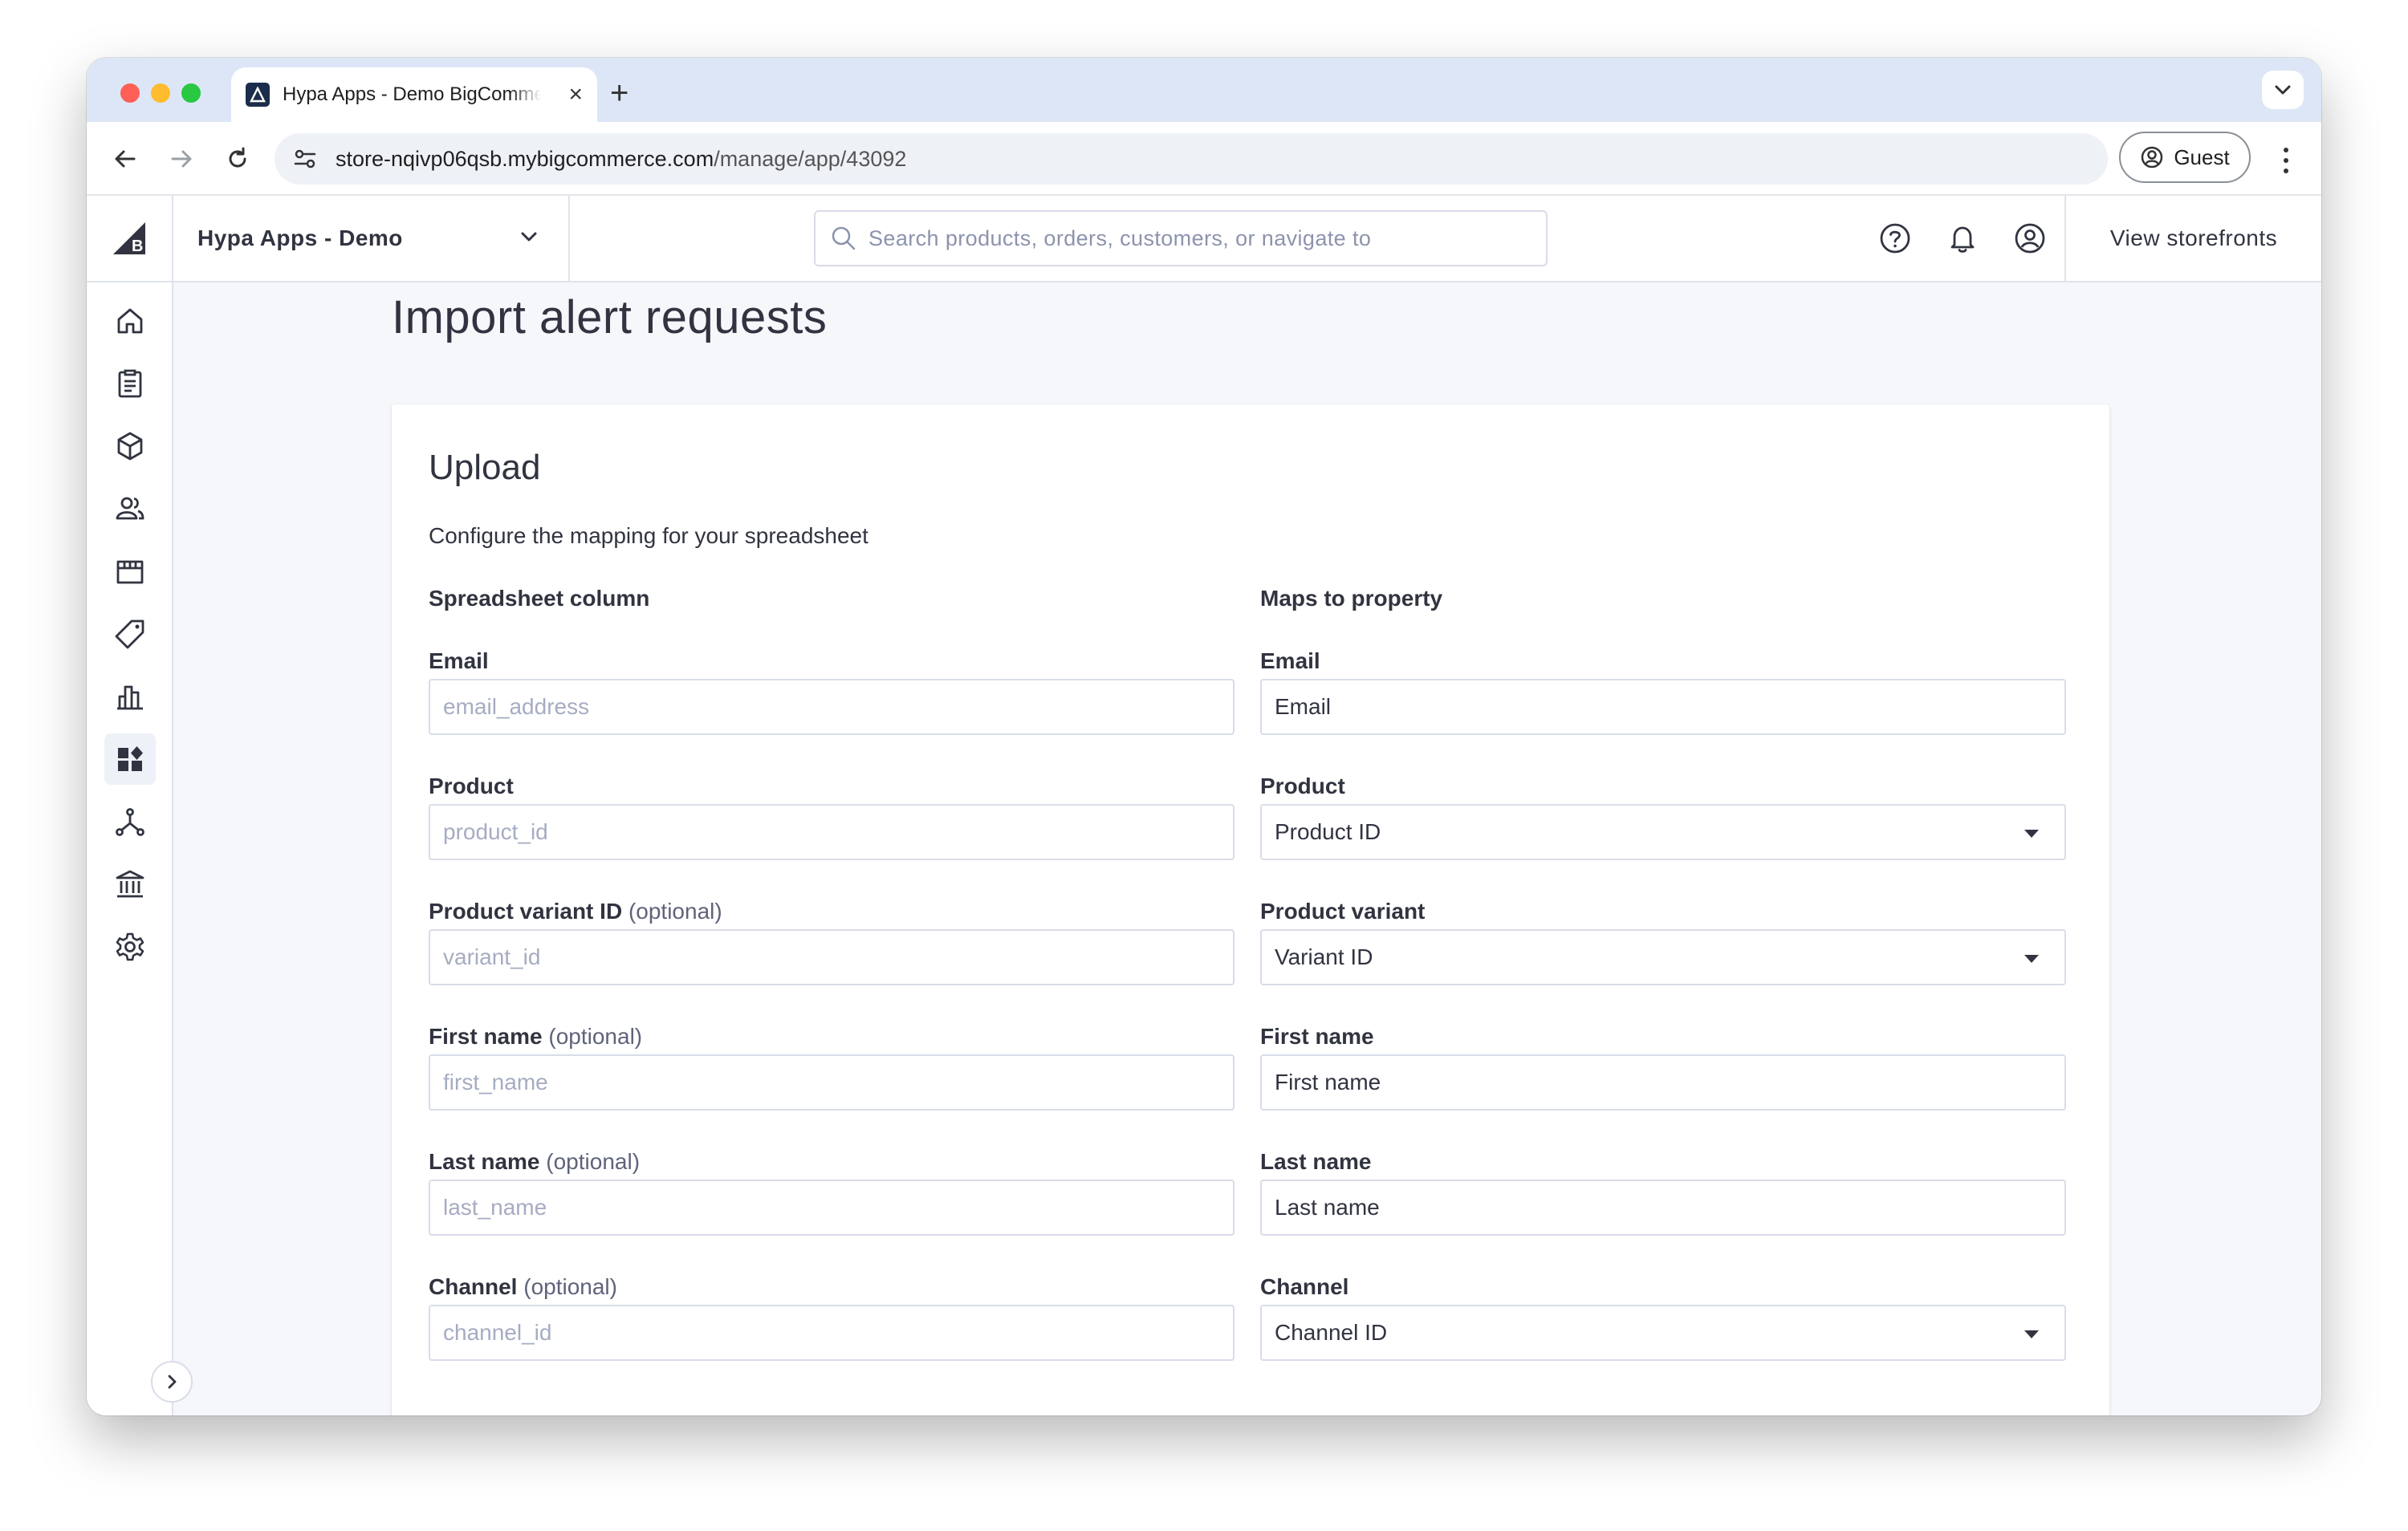  What do you see at coordinates (459, 660) in the screenshot?
I see `email-column-label: Email` at bounding box center [459, 660].